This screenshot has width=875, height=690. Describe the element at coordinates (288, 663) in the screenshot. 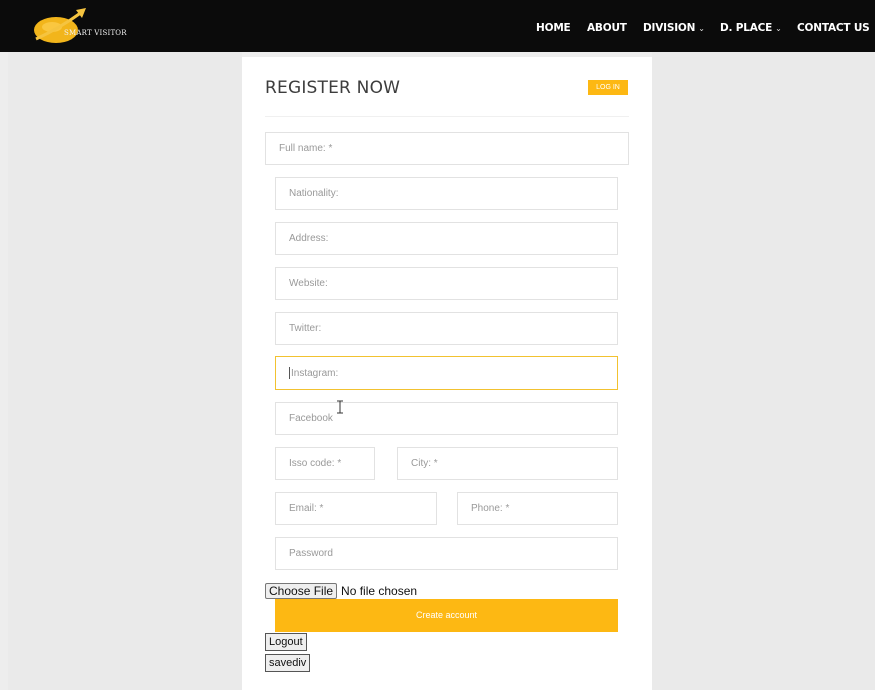

I see `savediv-button: savediv` at that location.